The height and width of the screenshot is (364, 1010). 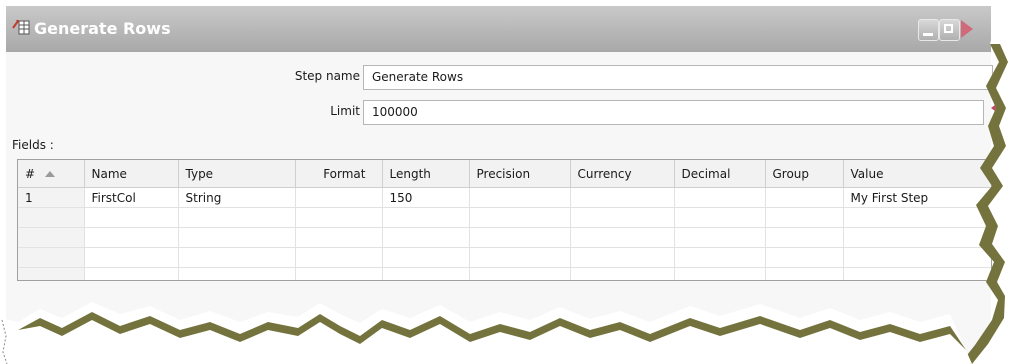 What do you see at coordinates (102, 28) in the screenshot?
I see `window-title: Generate Rows` at bounding box center [102, 28].